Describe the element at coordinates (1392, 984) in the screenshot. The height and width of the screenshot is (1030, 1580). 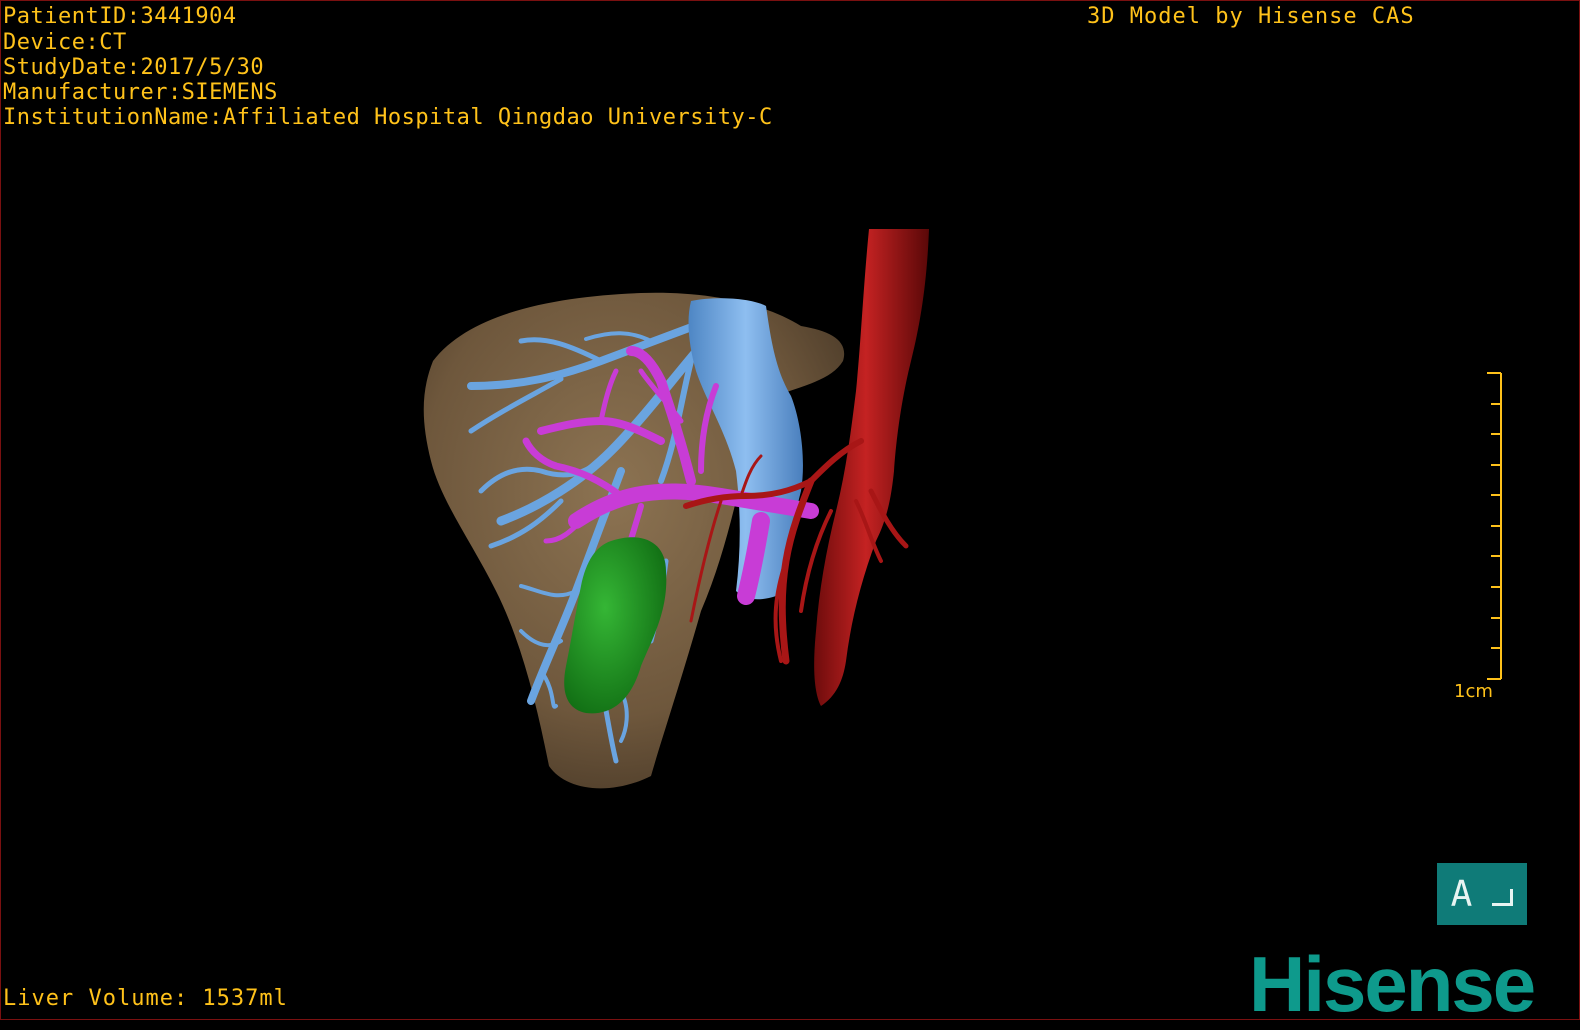
I see `hisense-logo: Hisense` at that location.